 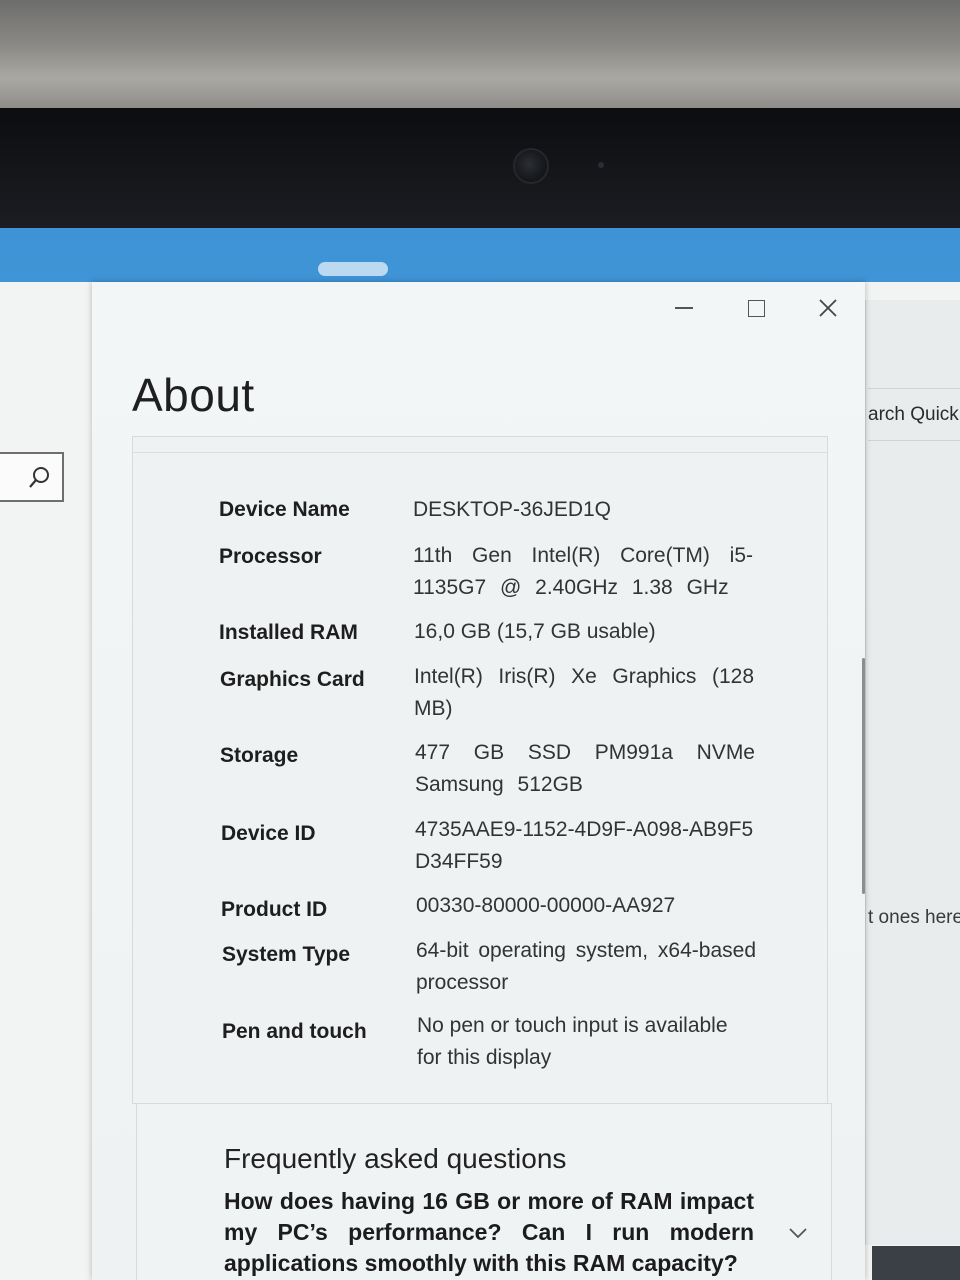 I want to click on spec-label: Product ID, so click(x=274, y=909).